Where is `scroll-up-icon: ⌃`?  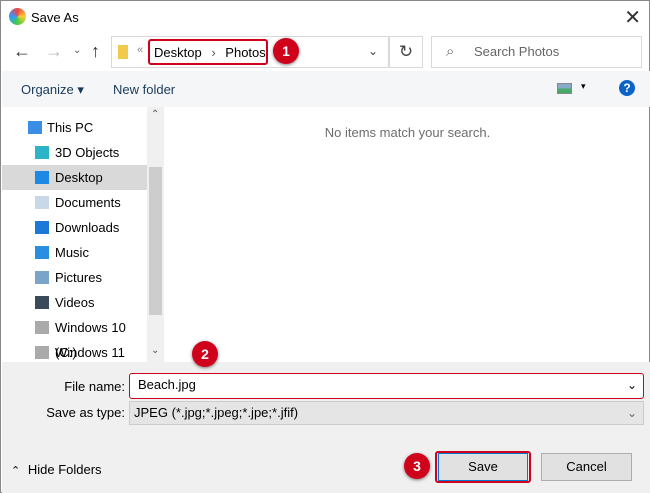
scroll-up-icon: ⌃ is located at coordinates (155, 114).